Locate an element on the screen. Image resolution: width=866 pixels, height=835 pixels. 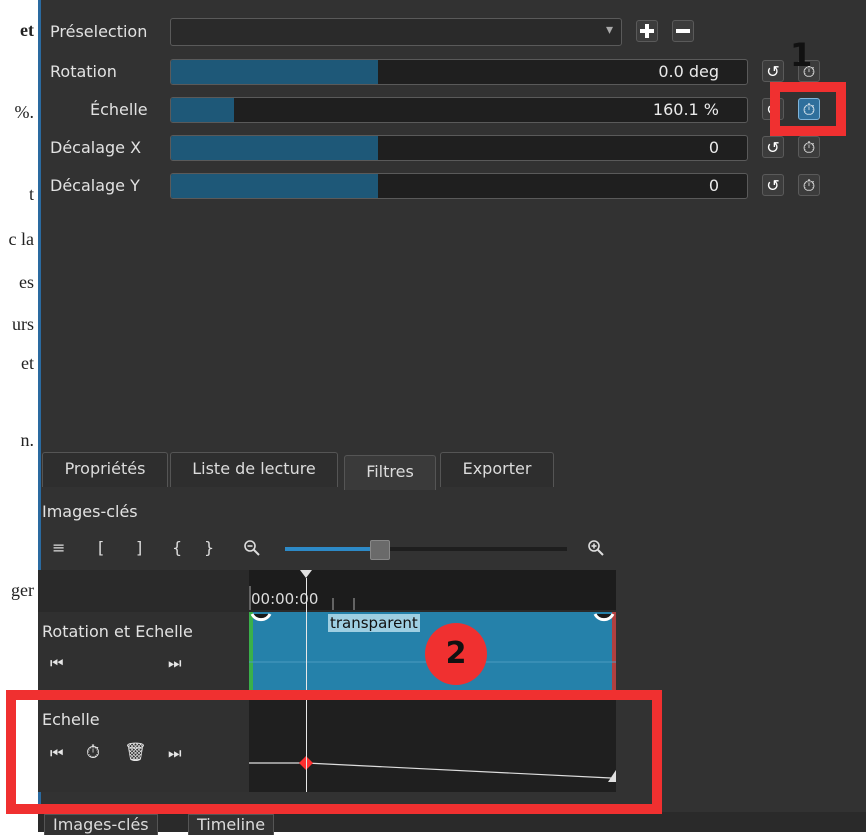
keyframes-panel-title: Images-clés is located at coordinates (90, 511).